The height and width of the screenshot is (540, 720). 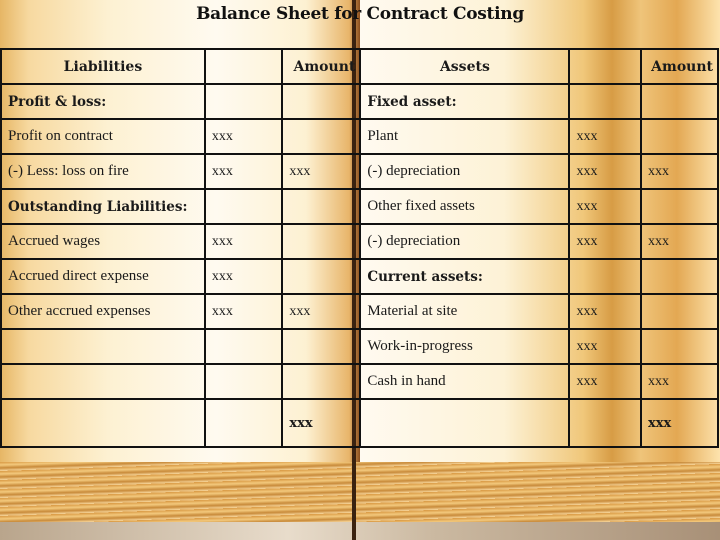 What do you see at coordinates (103, 311) in the screenshot?
I see `liability-label: Other accrued expenses` at bounding box center [103, 311].